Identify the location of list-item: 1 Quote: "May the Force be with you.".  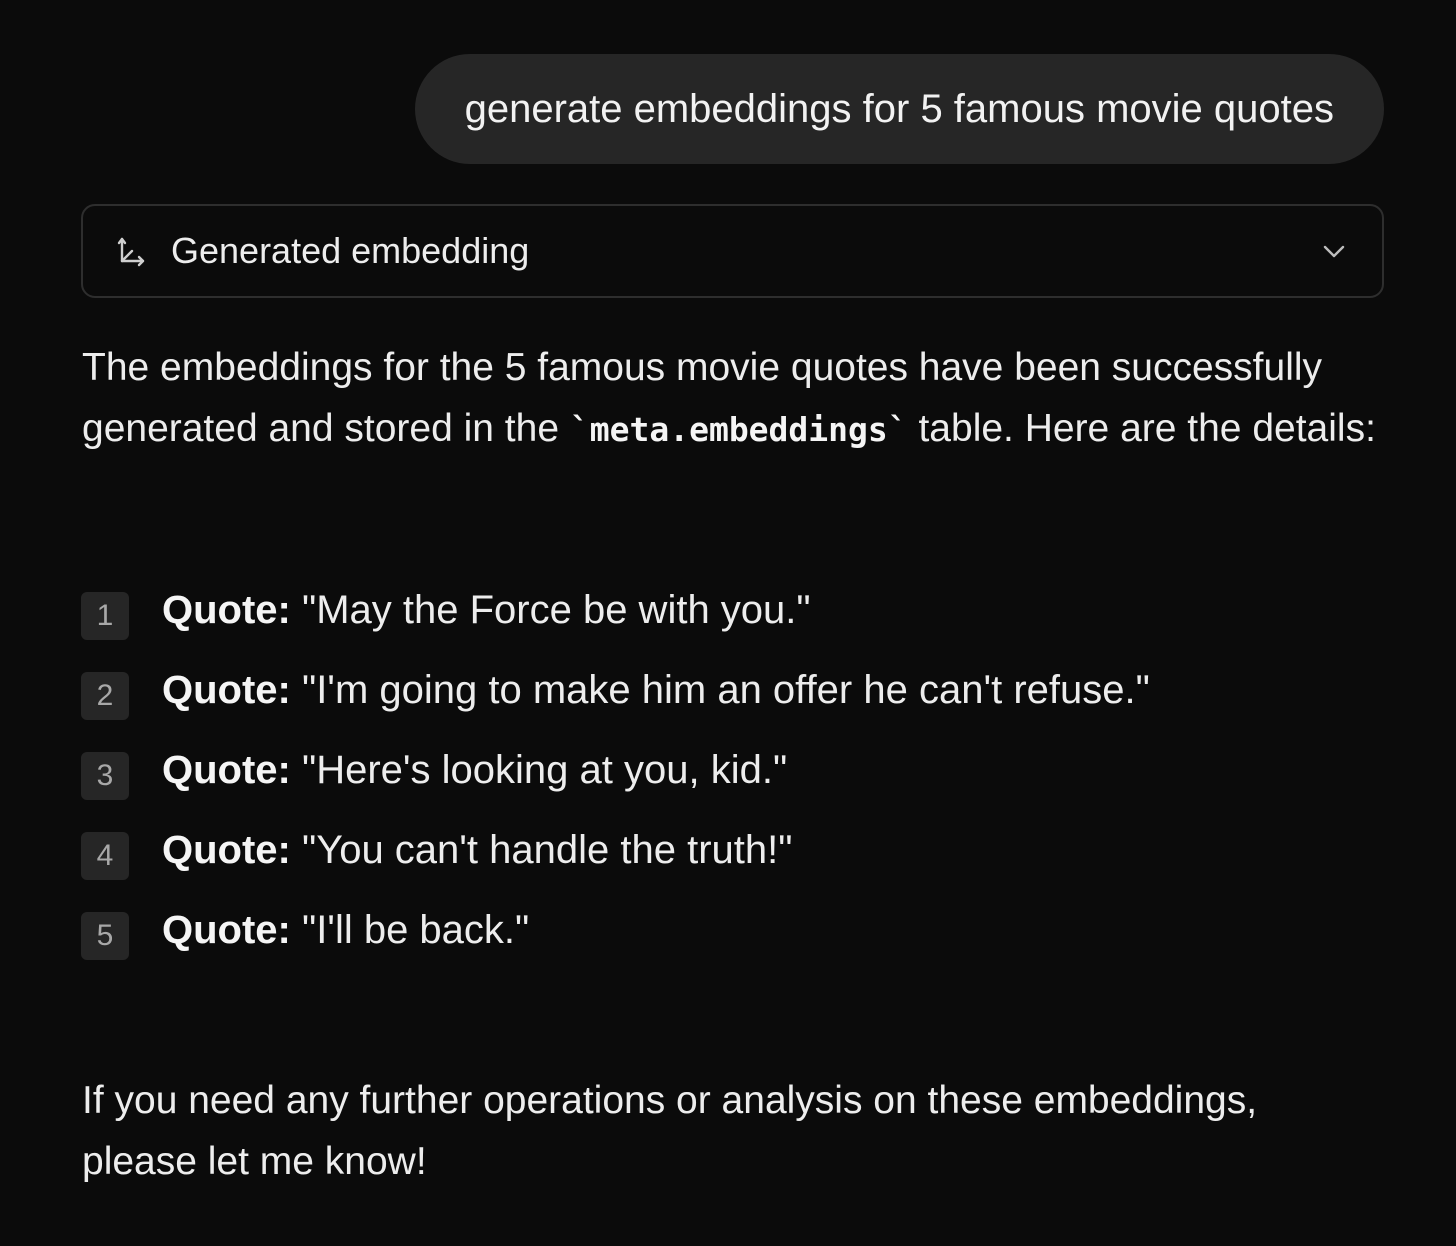
(731, 610).